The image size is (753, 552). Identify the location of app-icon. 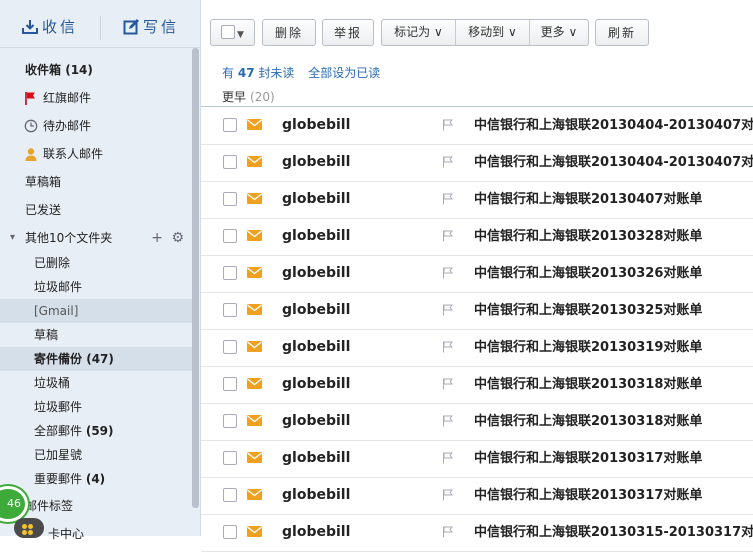
(29, 528).